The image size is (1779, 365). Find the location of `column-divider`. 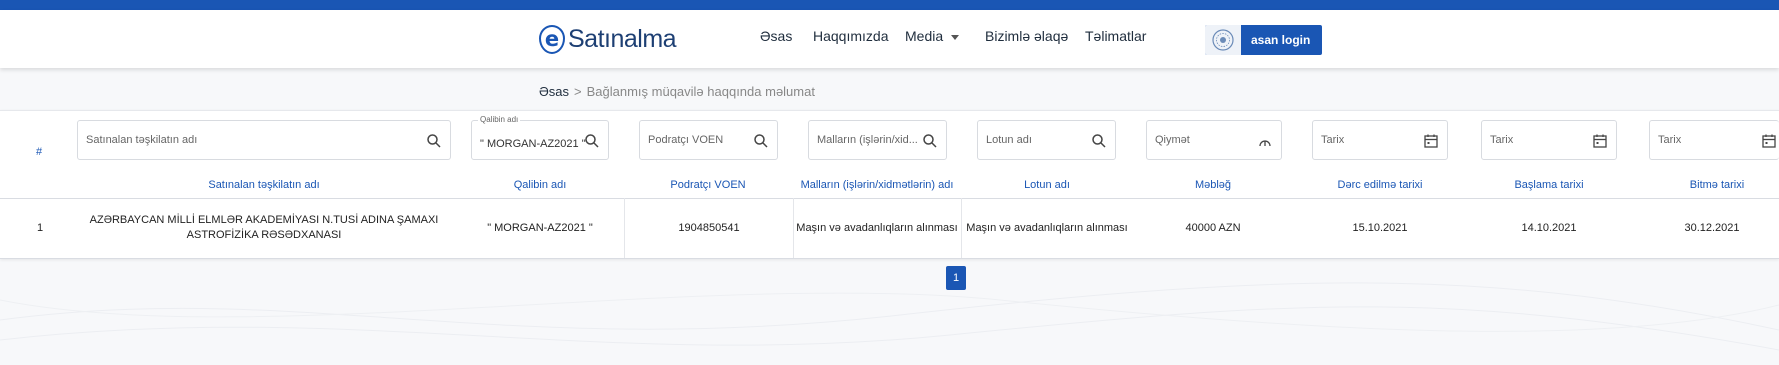

column-divider is located at coordinates (624, 228).